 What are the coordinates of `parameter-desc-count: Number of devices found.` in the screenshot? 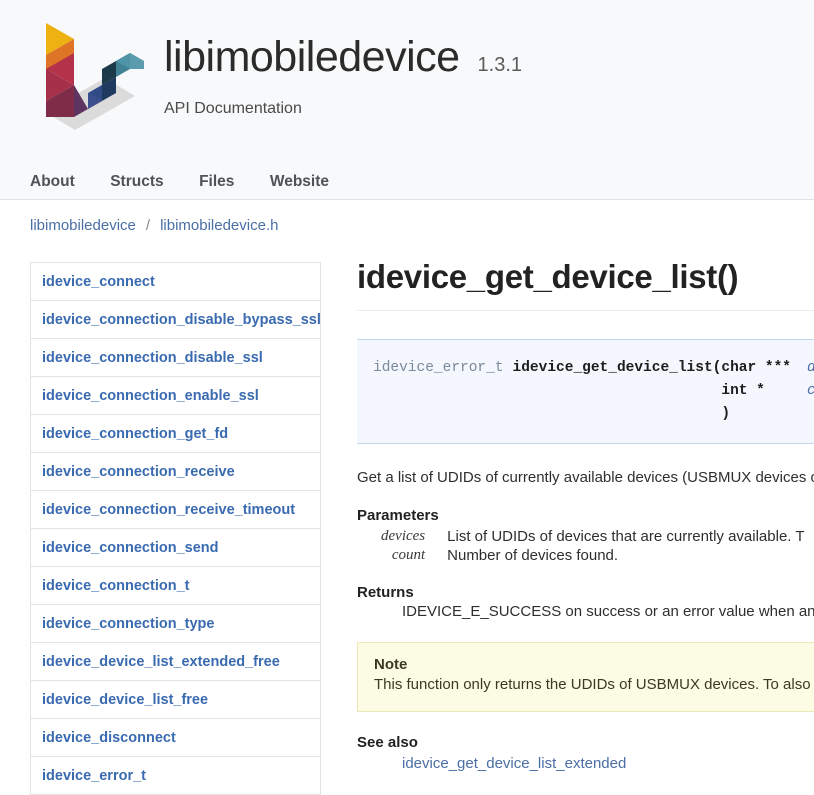 It's located at (533, 555).